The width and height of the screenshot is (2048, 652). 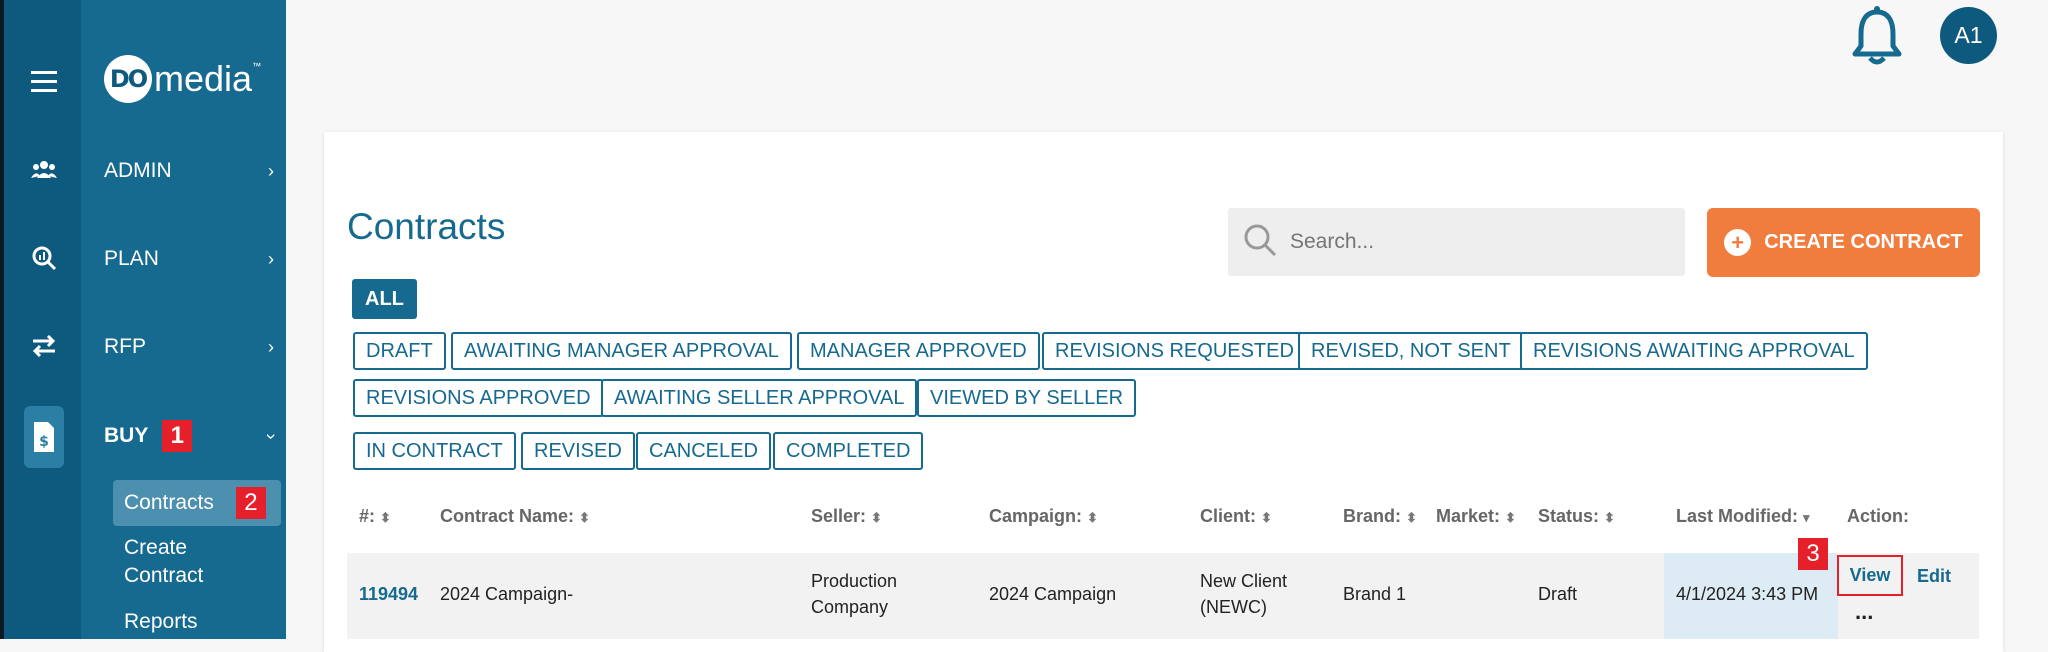 I want to click on seller-cell: Production Company, so click(x=854, y=594).